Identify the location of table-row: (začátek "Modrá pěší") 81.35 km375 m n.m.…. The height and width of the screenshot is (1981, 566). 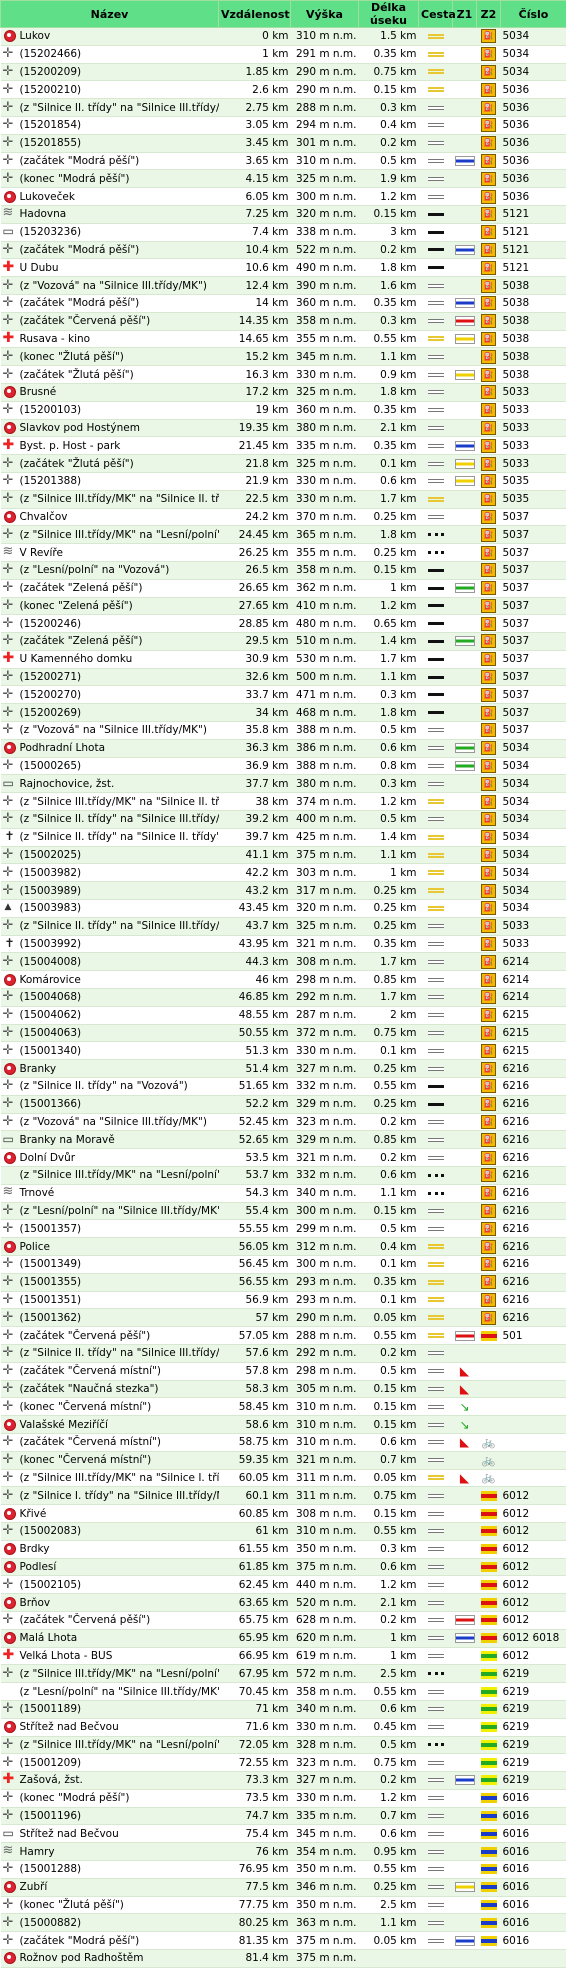
(283, 1941).